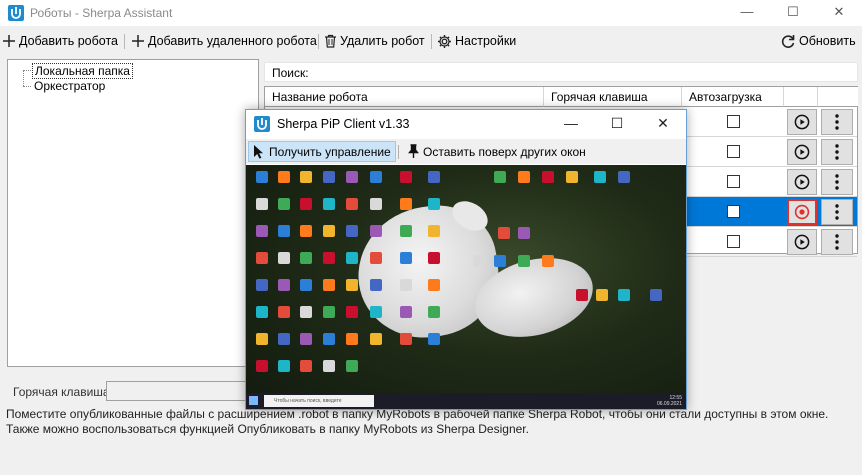 This screenshot has height=475, width=862. I want to click on gear-icon, so click(444, 41).